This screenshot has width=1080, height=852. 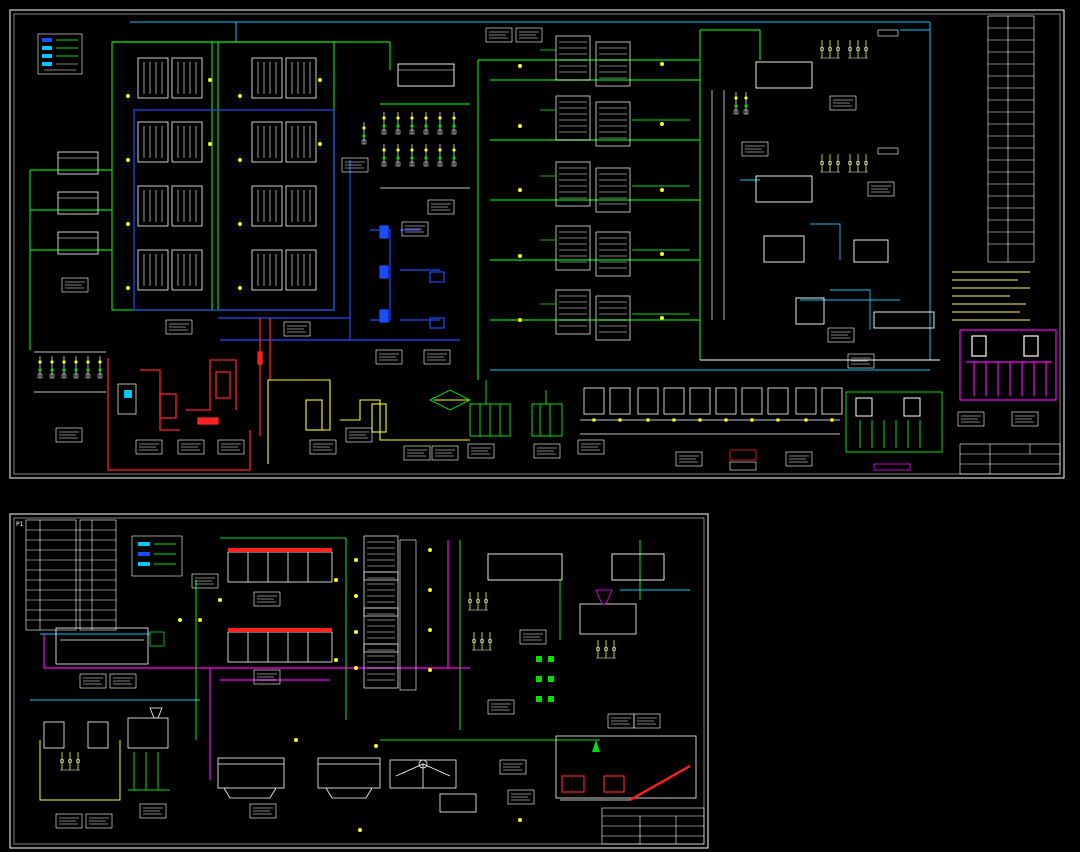 What do you see at coordinates (820, 292) in the screenshot?
I see `right-mid-process` at bounding box center [820, 292].